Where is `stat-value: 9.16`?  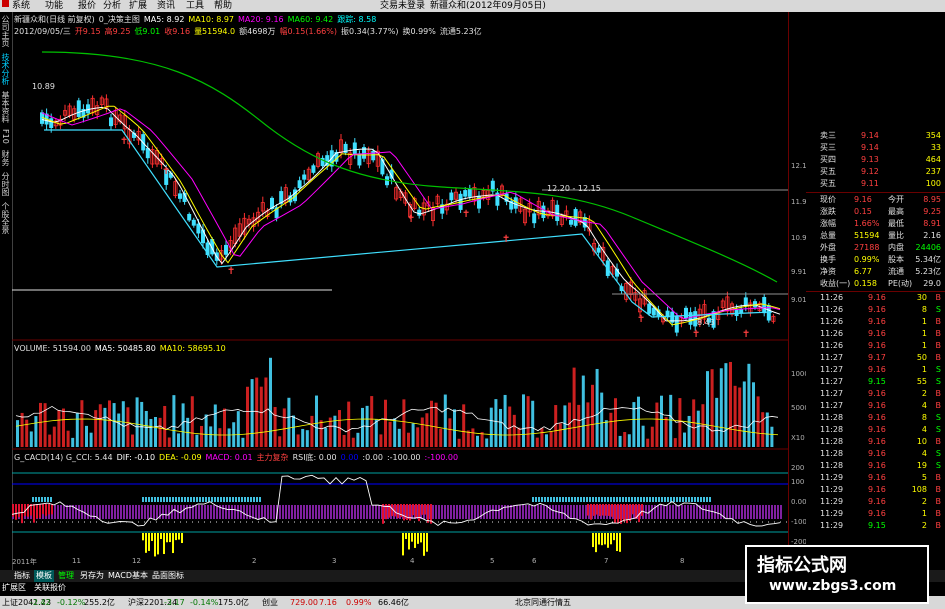
stat-value: 9.16 is located at coordinates (863, 199).